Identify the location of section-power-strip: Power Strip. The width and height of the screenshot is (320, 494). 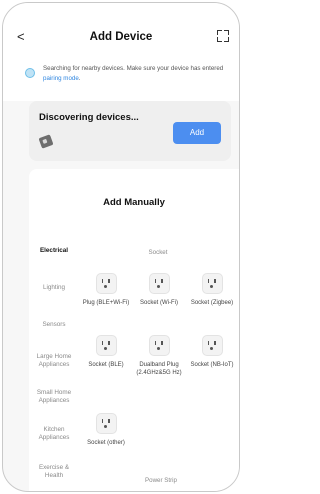
(161, 480).